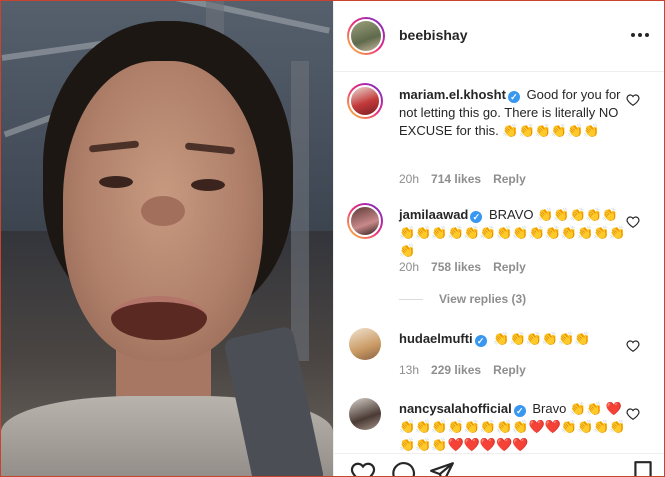 The height and width of the screenshot is (477, 665). I want to click on right-brow, so click(210, 148).